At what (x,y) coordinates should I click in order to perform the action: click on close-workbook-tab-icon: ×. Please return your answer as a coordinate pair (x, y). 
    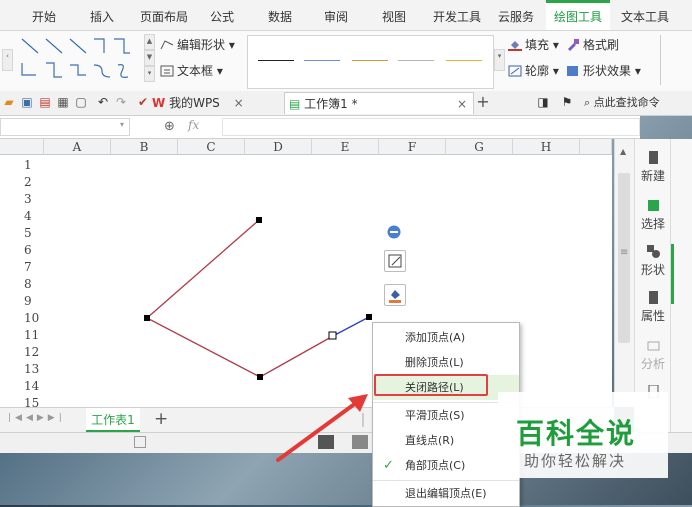
    Looking at the image, I should click on (462, 104).